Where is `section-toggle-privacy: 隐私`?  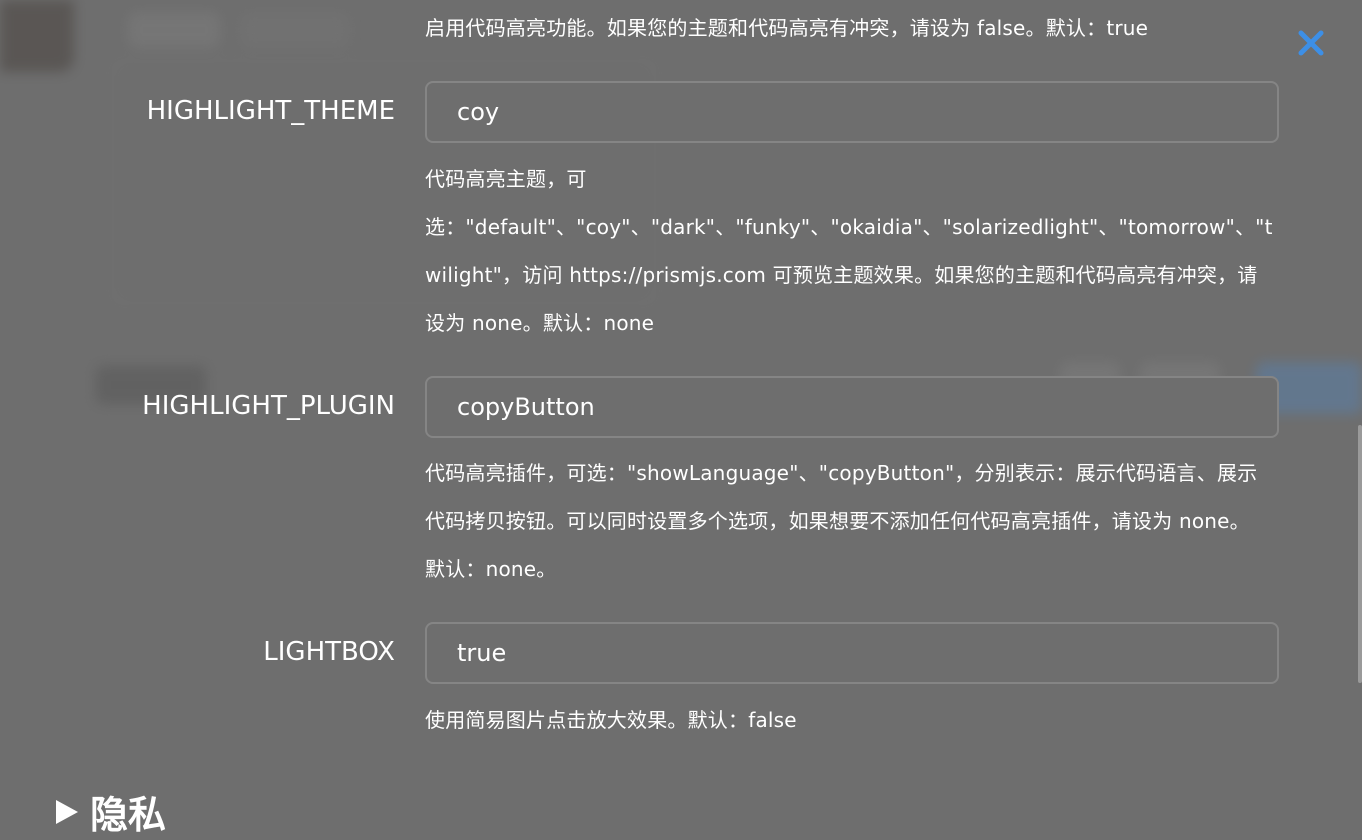 section-toggle-privacy: 隐私 is located at coordinates (111, 811).